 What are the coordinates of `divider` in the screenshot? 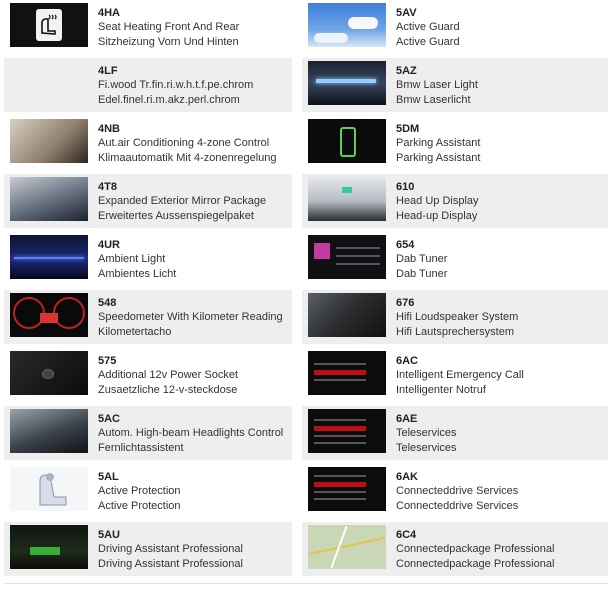 It's located at (306, 583).